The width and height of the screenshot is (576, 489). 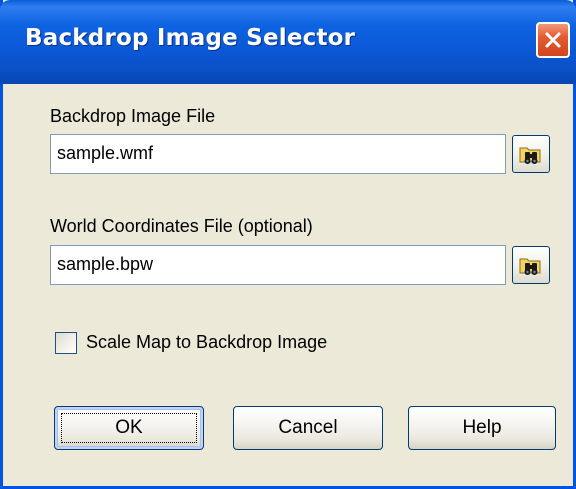 I want to click on world-file-label: World Coordinates File (optional), so click(x=181, y=226).